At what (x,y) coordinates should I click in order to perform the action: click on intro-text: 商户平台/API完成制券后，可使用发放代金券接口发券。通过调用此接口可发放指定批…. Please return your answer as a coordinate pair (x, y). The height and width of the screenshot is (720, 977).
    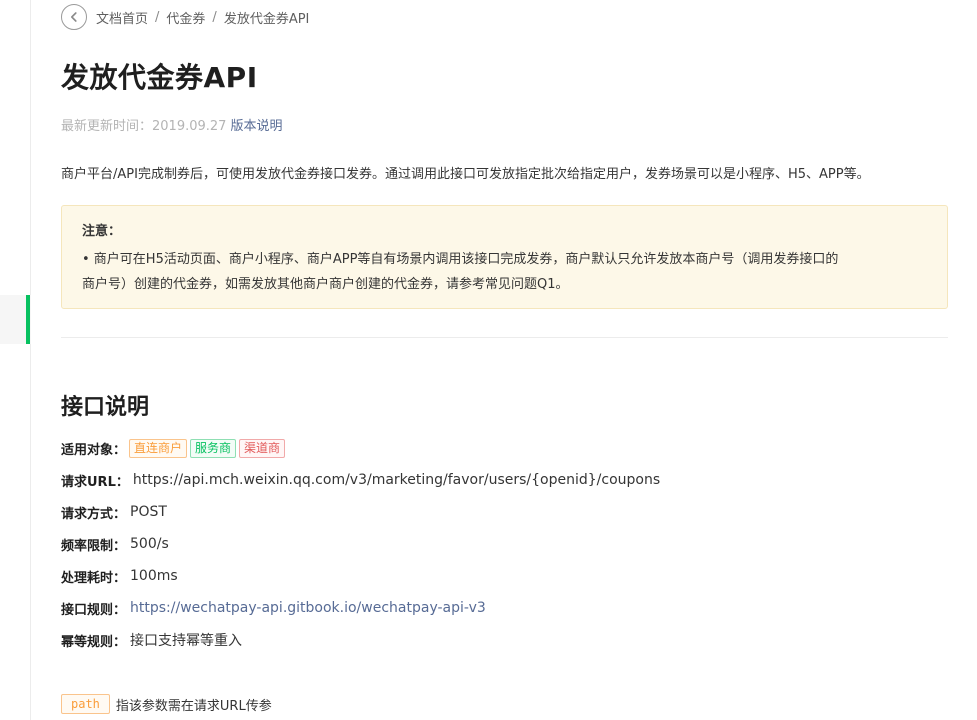
    Looking at the image, I should click on (465, 174).